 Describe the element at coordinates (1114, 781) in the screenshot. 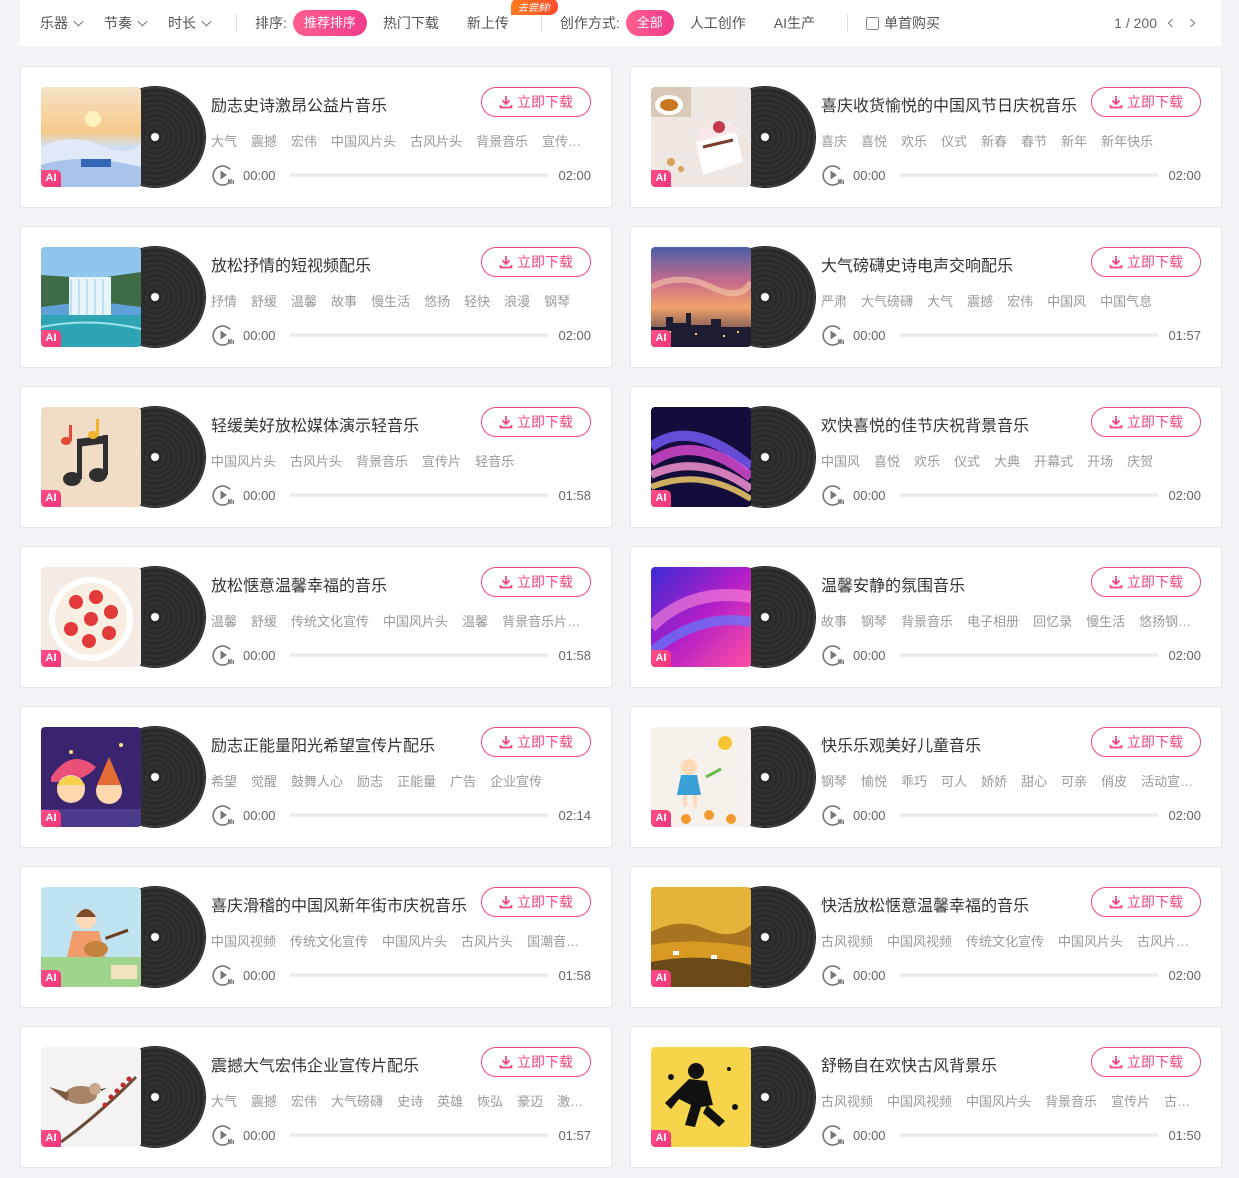

I see `tag: 俏皮` at that location.